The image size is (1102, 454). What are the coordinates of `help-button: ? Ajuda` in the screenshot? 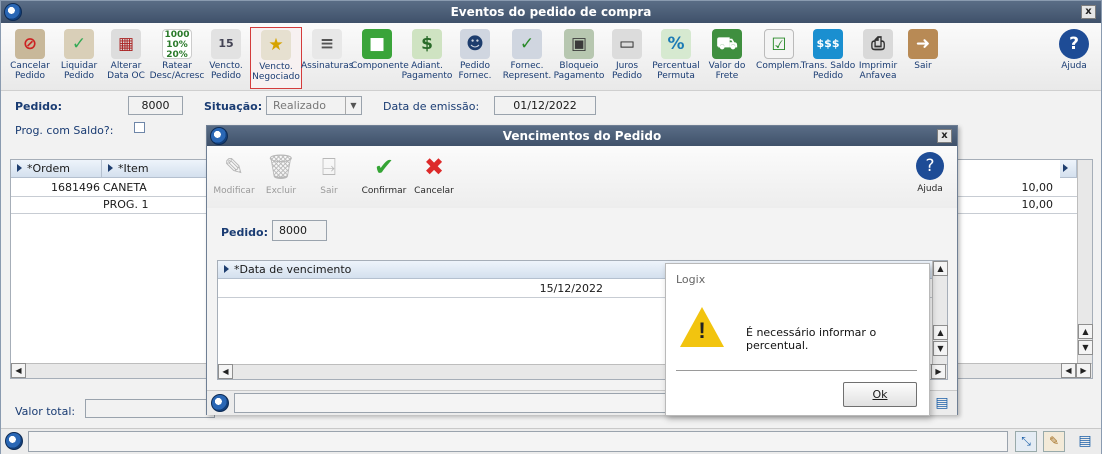 It's located at (1074, 58).